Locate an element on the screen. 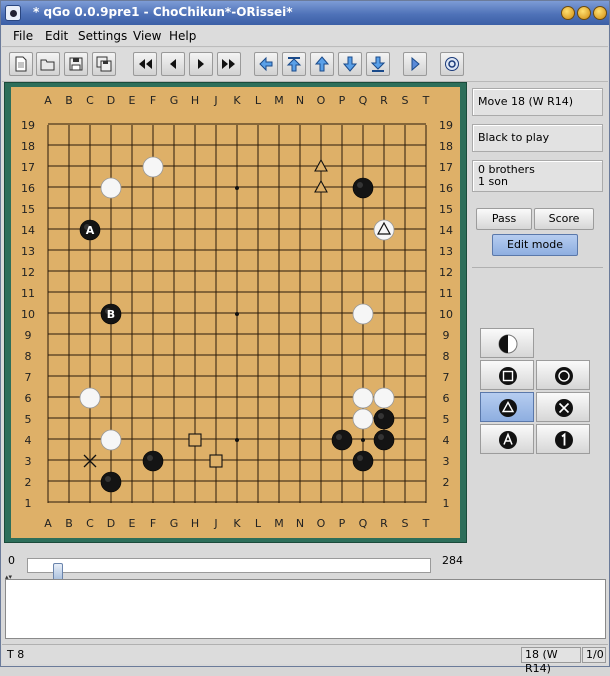 Image resolution: width=610 pixels, height=676 pixels. circle-mark-icon is located at coordinates (564, 376).